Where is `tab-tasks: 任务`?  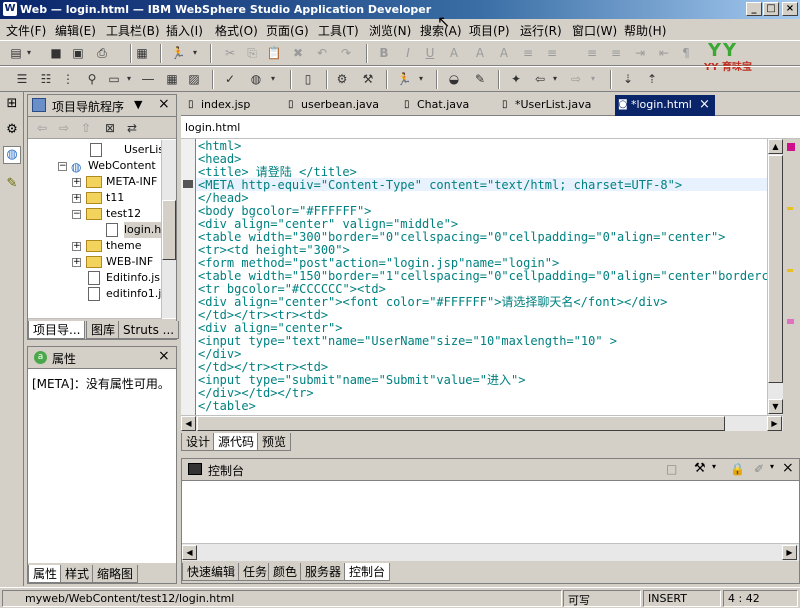 tab-tasks: 任务 is located at coordinates (255, 572).